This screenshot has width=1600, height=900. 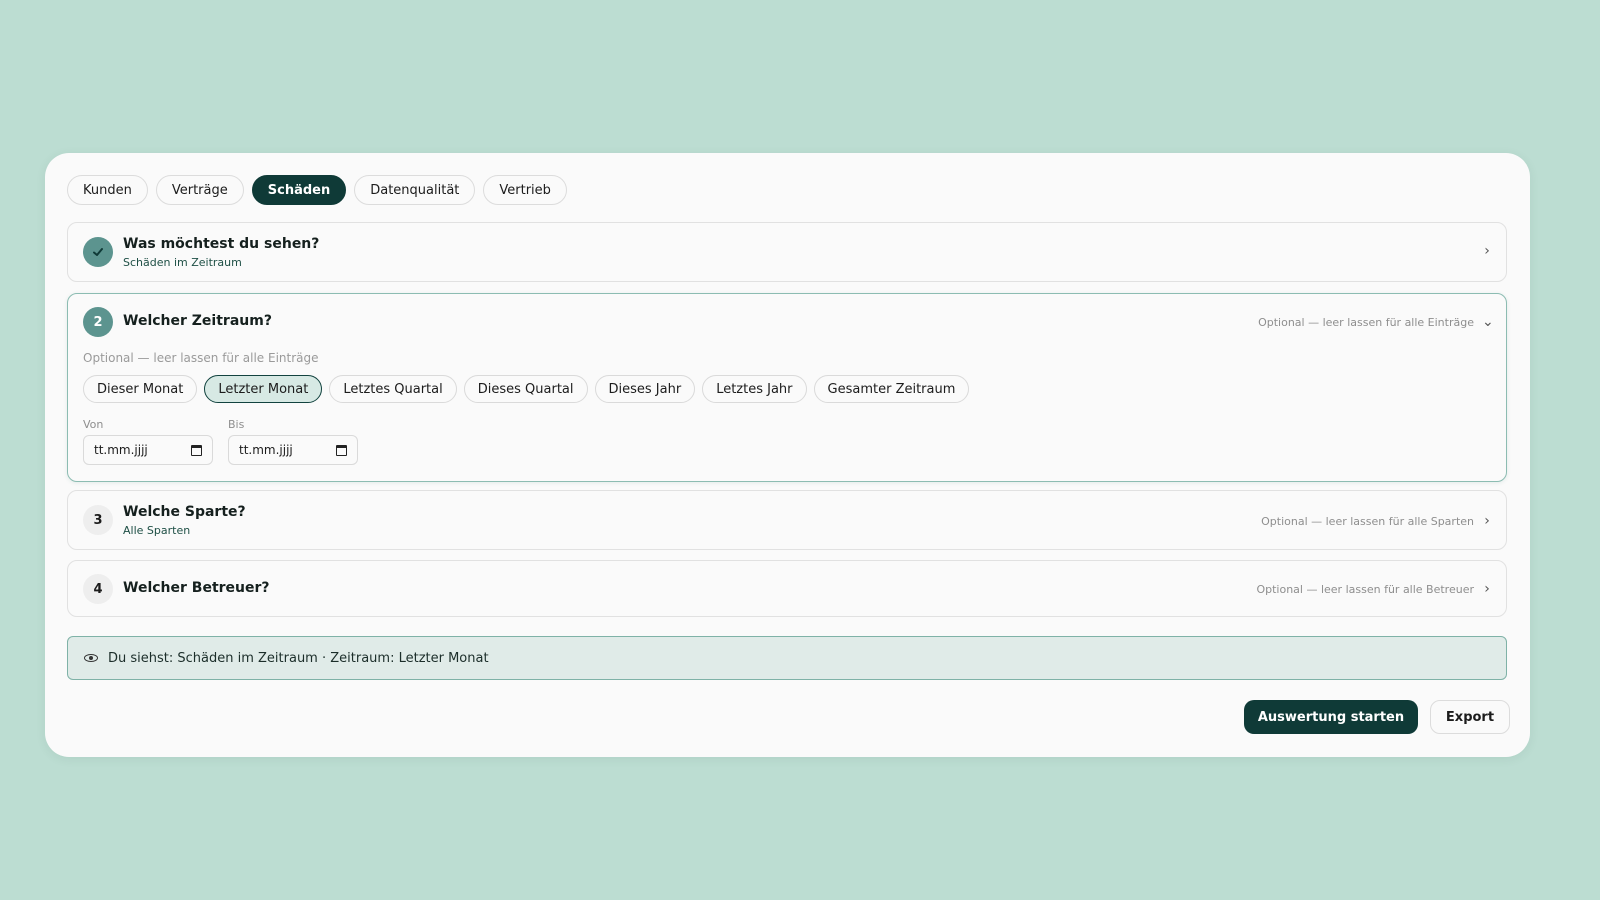 I want to click on tab-schaeden: Schäden, so click(x=299, y=190).